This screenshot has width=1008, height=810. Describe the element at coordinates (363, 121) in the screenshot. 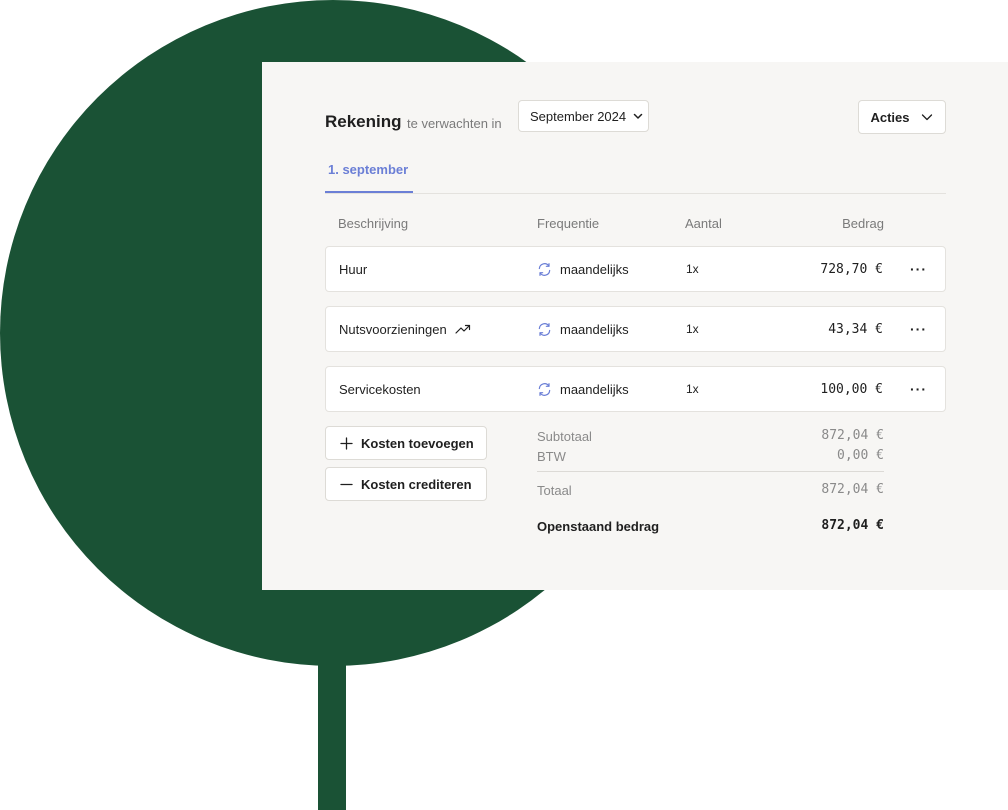

I see `page-title: Rekening` at that location.